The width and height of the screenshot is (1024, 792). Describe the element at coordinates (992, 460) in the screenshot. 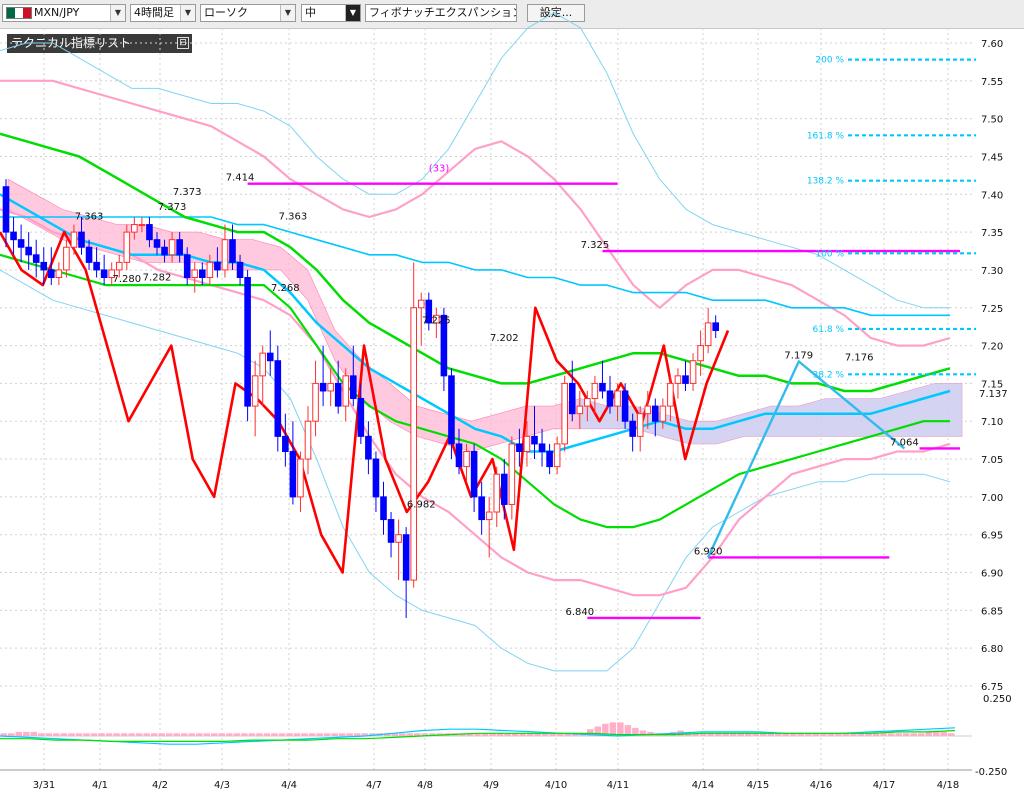

I see `y-tick-label: 7.05` at that location.